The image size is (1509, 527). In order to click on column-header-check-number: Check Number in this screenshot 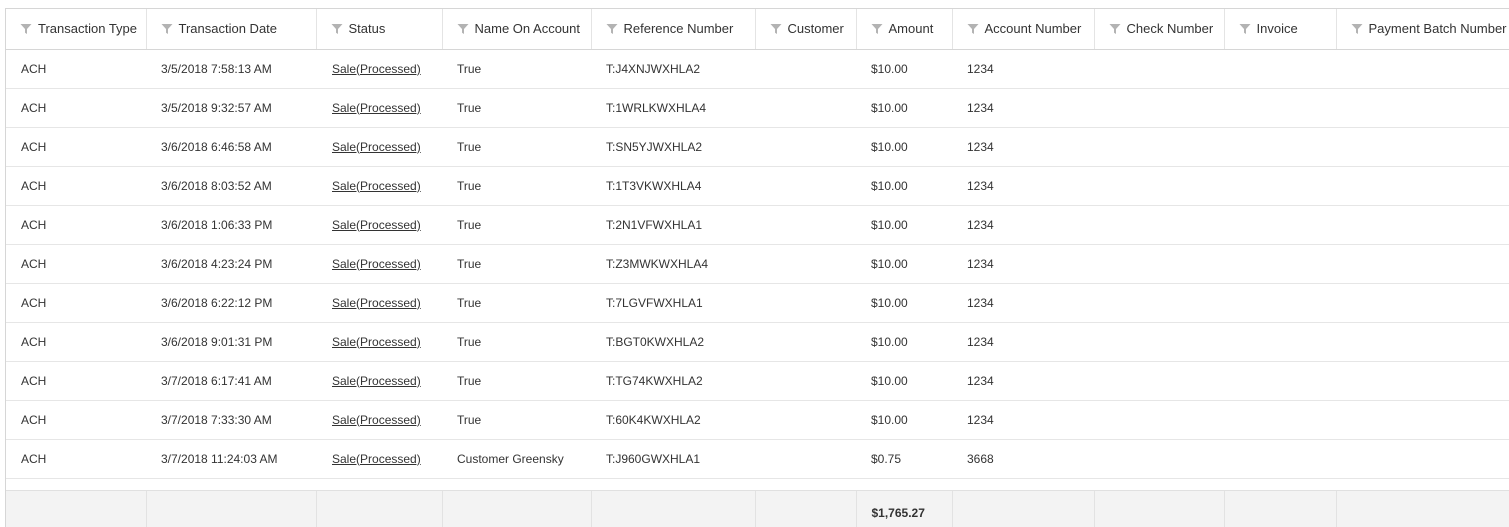, I will do `click(1159, 29)`.